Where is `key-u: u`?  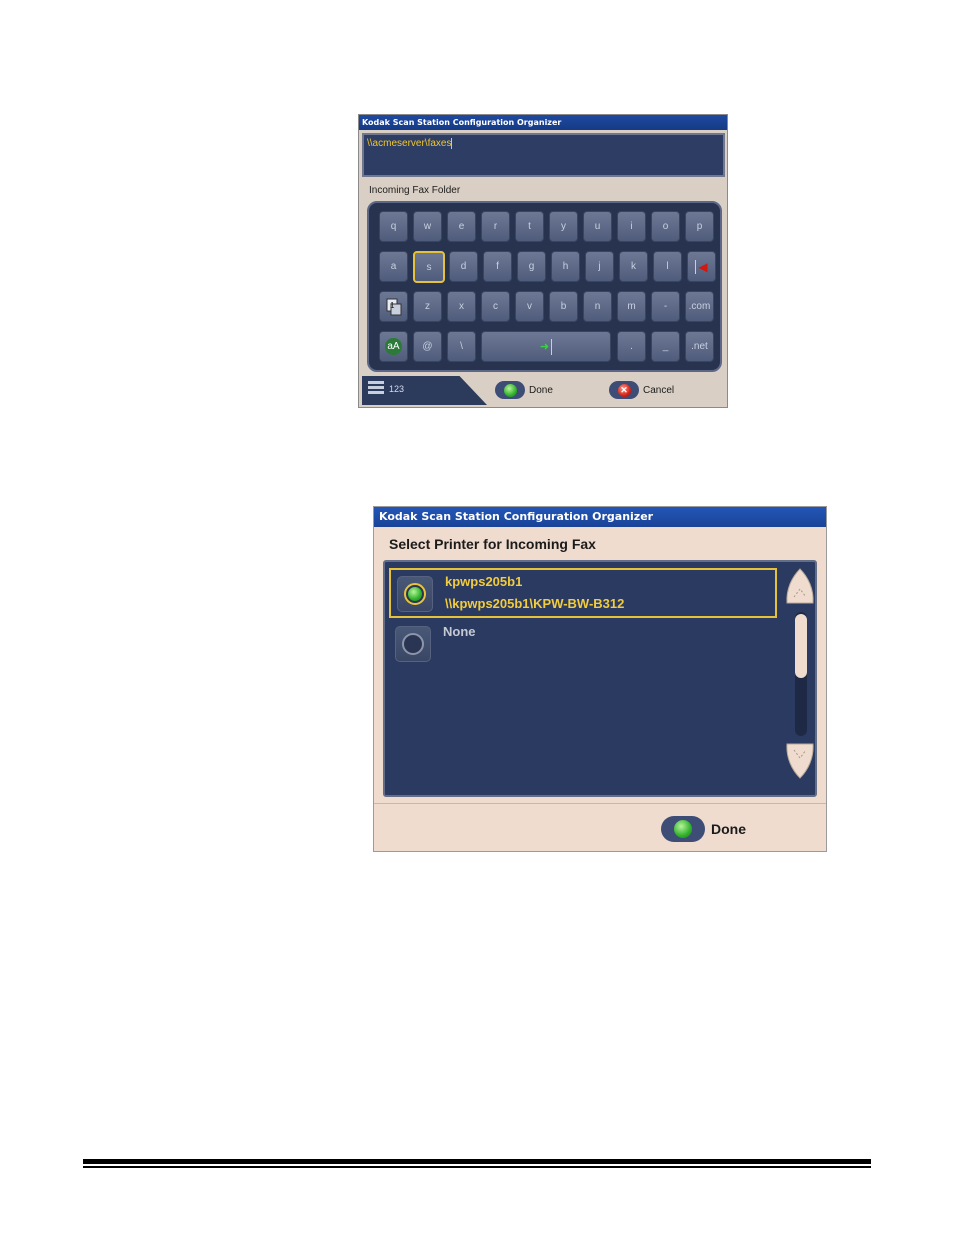
key-u: u is located at coordinates (597, 226).